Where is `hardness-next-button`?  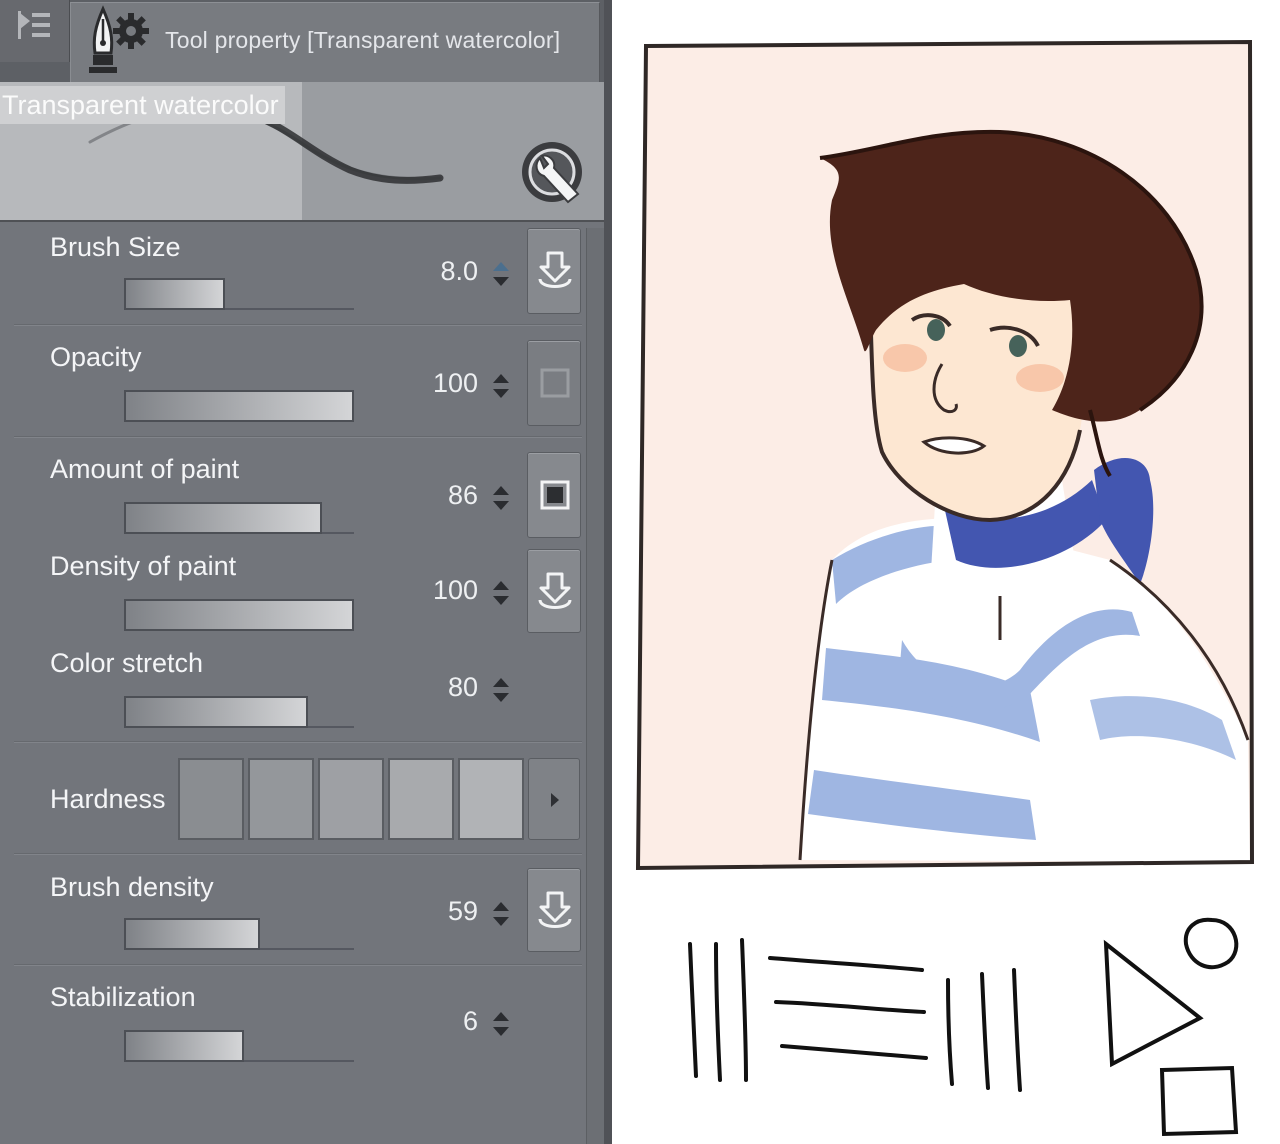
hardness-next-button is located at coordinates (554, 799).